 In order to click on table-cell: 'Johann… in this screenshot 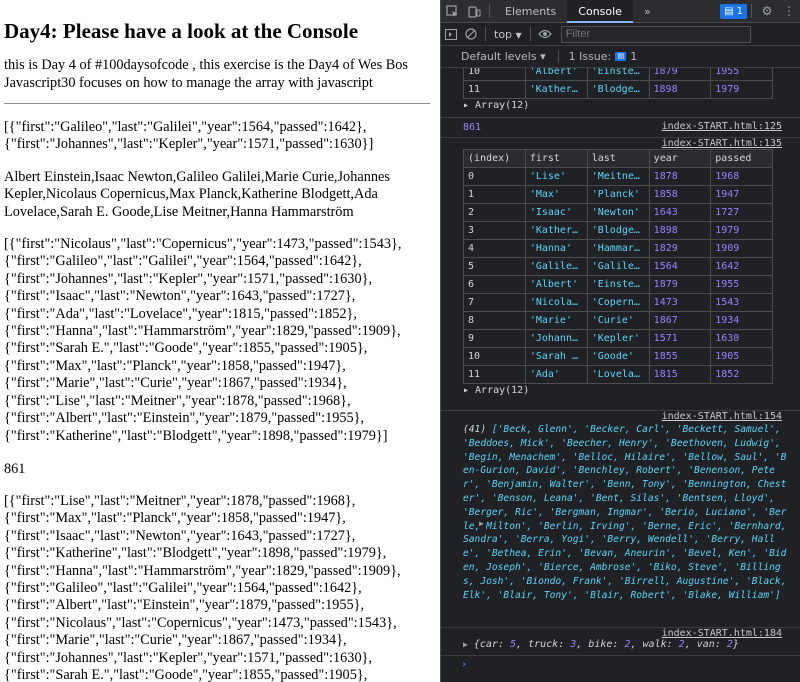, I will do `click(556, 338)`.